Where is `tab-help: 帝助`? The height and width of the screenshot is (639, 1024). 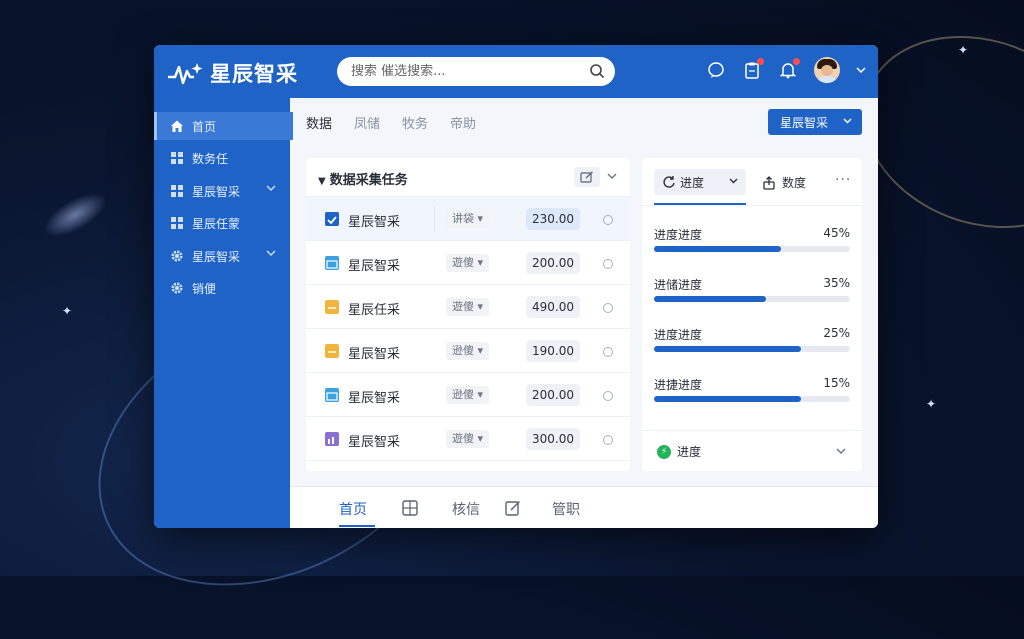 tab-help: 帝助 is located at coordinates (463, 122).